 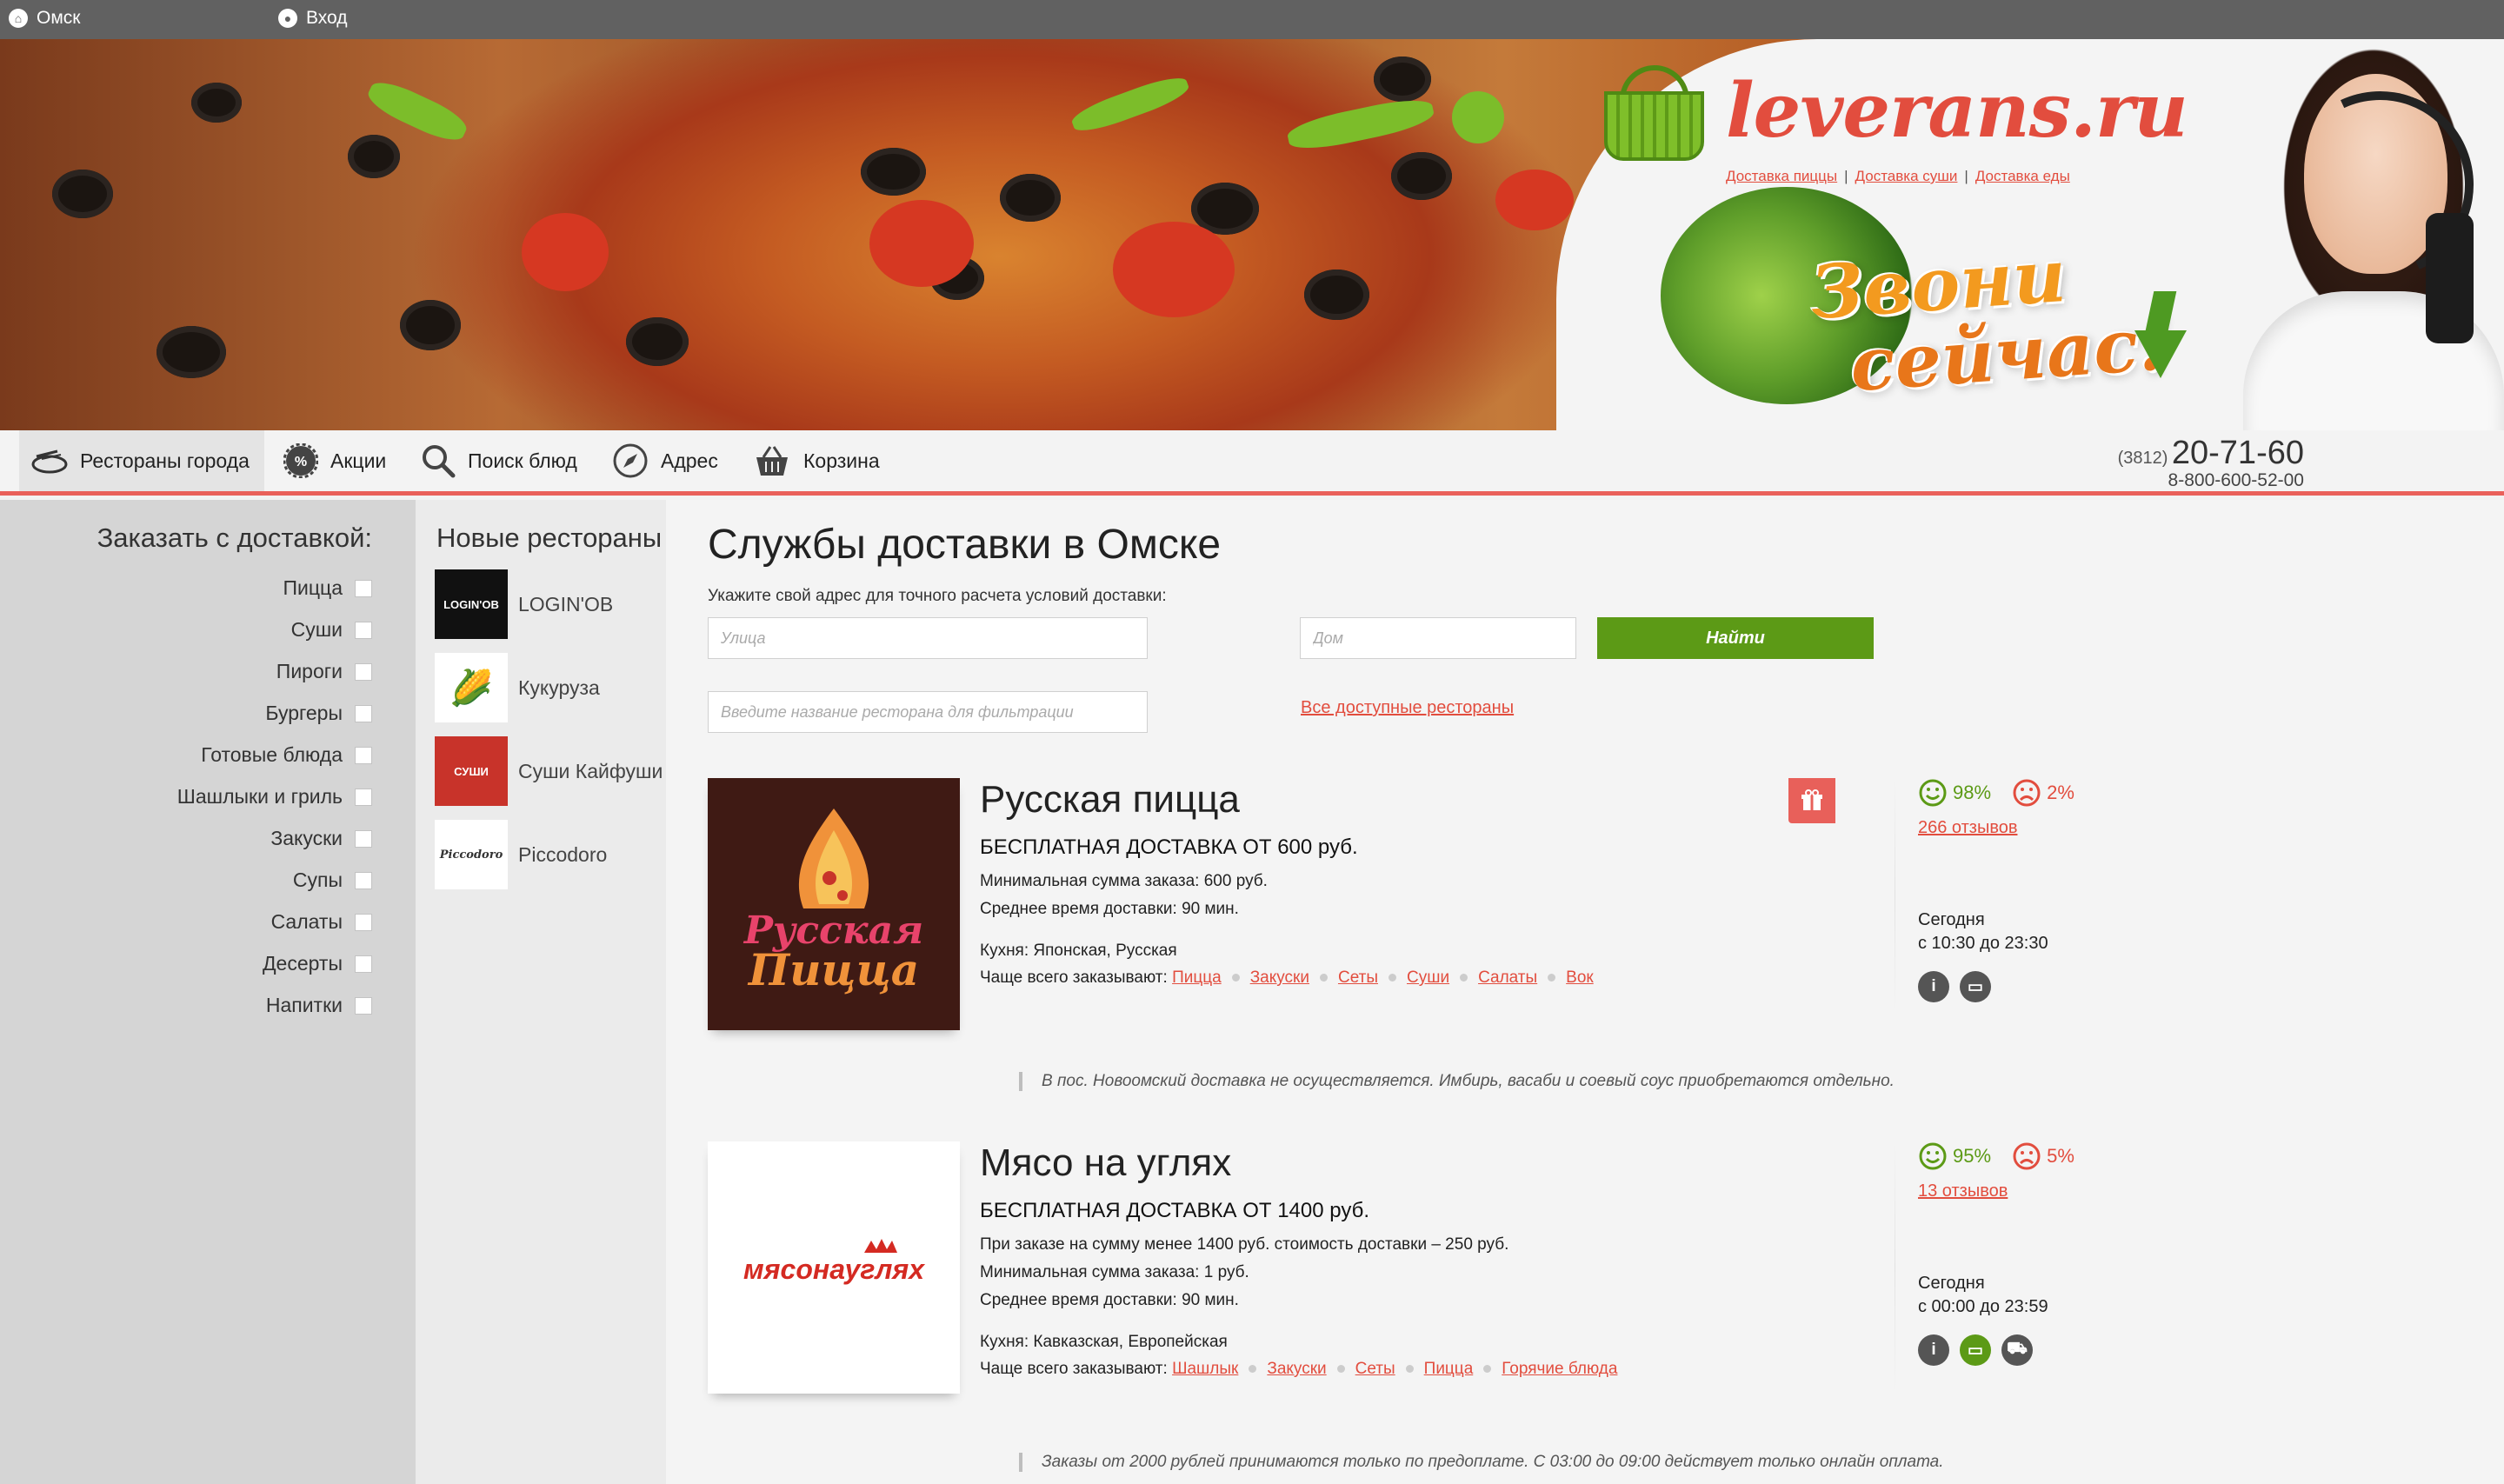 What do you see at coordinates (1812, 800) in the screenshot?
I see `gift-icon` at bounding box center [1812, 800].